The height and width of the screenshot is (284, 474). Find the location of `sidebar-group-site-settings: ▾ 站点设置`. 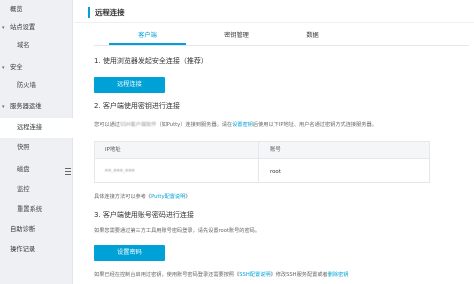

sidebar-group-site-settings: ▾ 站点设置 is located at coordinates (36, 28).